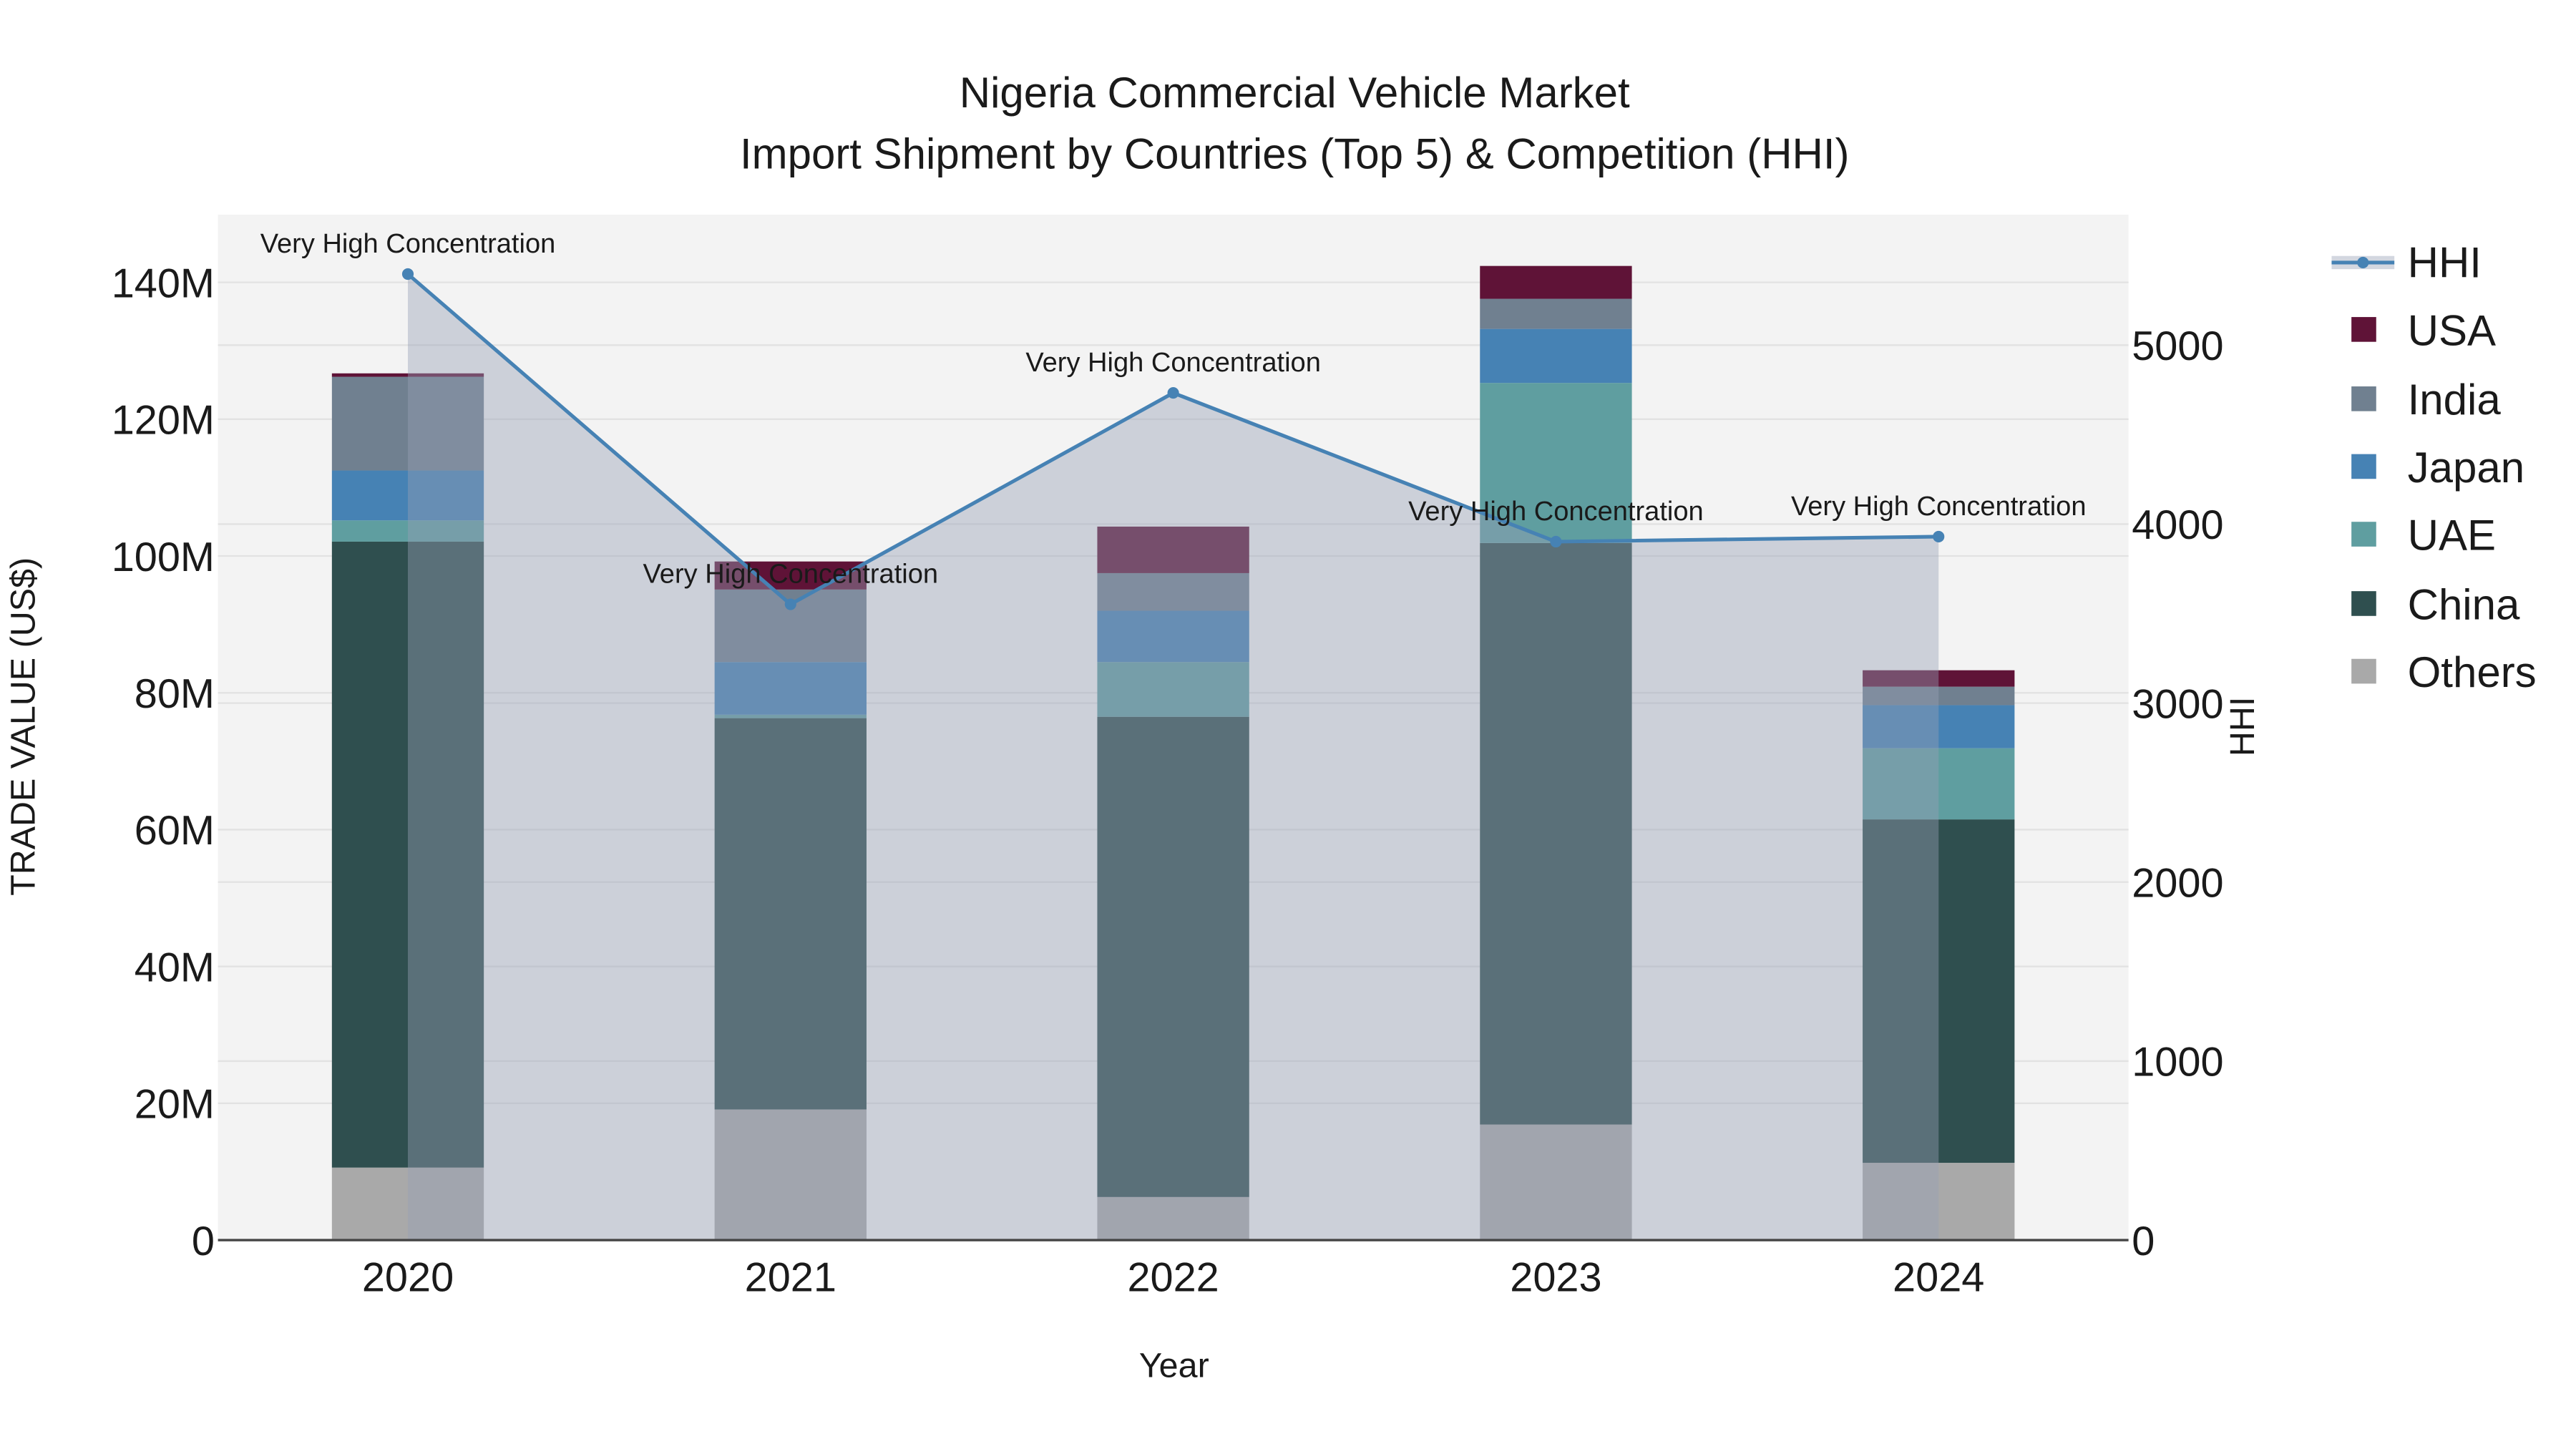 The width and height of the screenshot is (2576, 1449). Describe the element at coordinates (407, 274) in the screenshot. I see `hhi-point-2020` at that location.